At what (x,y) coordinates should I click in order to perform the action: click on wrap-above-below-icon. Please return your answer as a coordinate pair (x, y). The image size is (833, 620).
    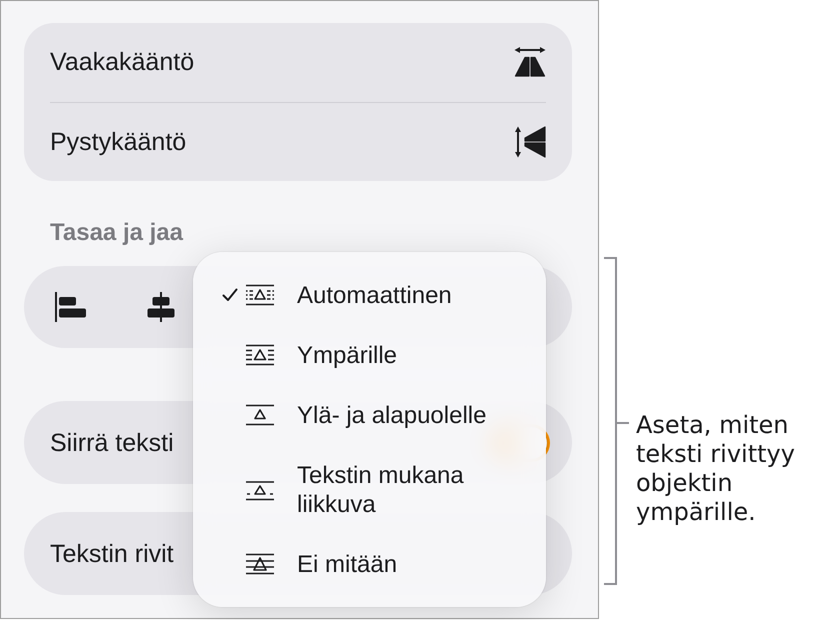
    Looking at the image, I should click on (260, 415).